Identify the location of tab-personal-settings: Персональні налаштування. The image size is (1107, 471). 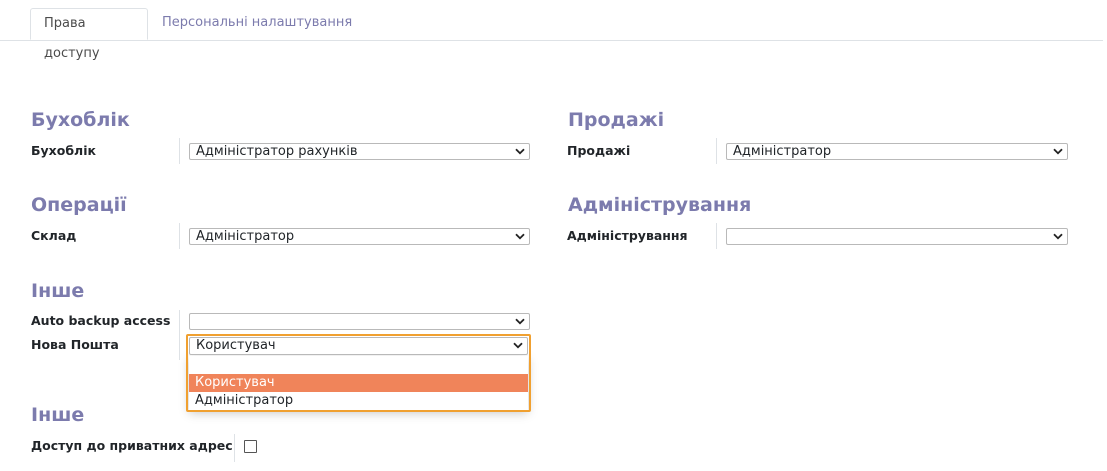
(256, 24).